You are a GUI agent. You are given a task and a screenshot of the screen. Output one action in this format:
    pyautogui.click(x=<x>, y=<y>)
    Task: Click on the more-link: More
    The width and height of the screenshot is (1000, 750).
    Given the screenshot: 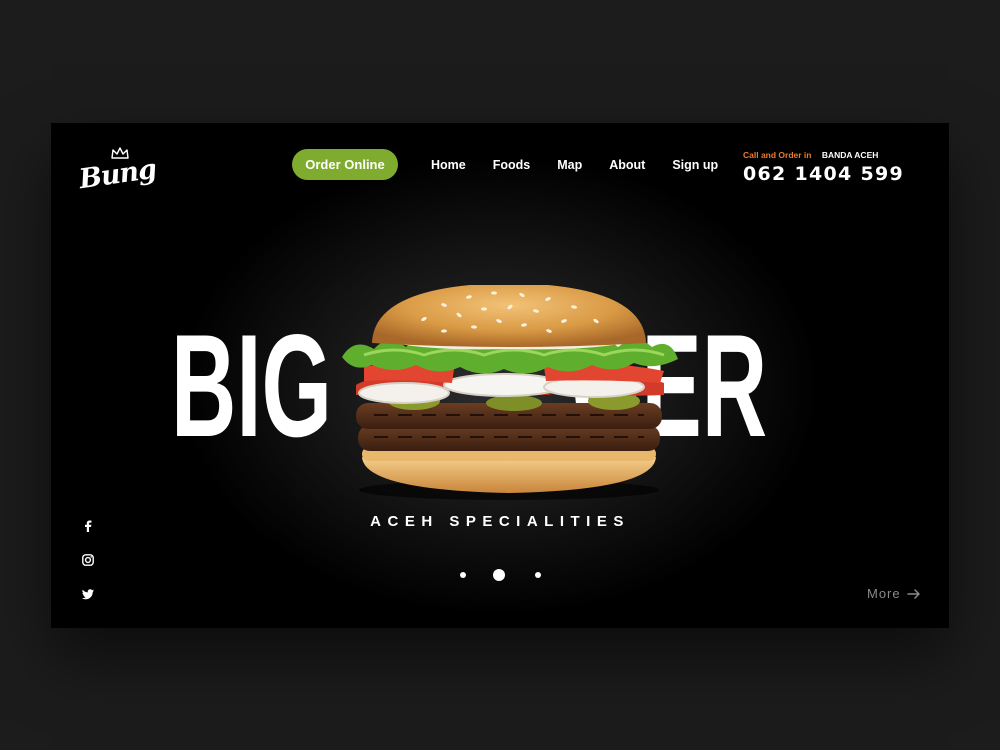 What is the action you would take?
    pyautogui.click(x=894, y=593)
    